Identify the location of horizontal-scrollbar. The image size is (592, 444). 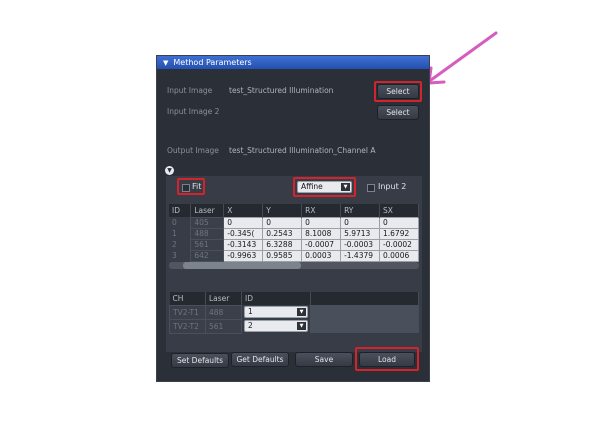
(294, 265).